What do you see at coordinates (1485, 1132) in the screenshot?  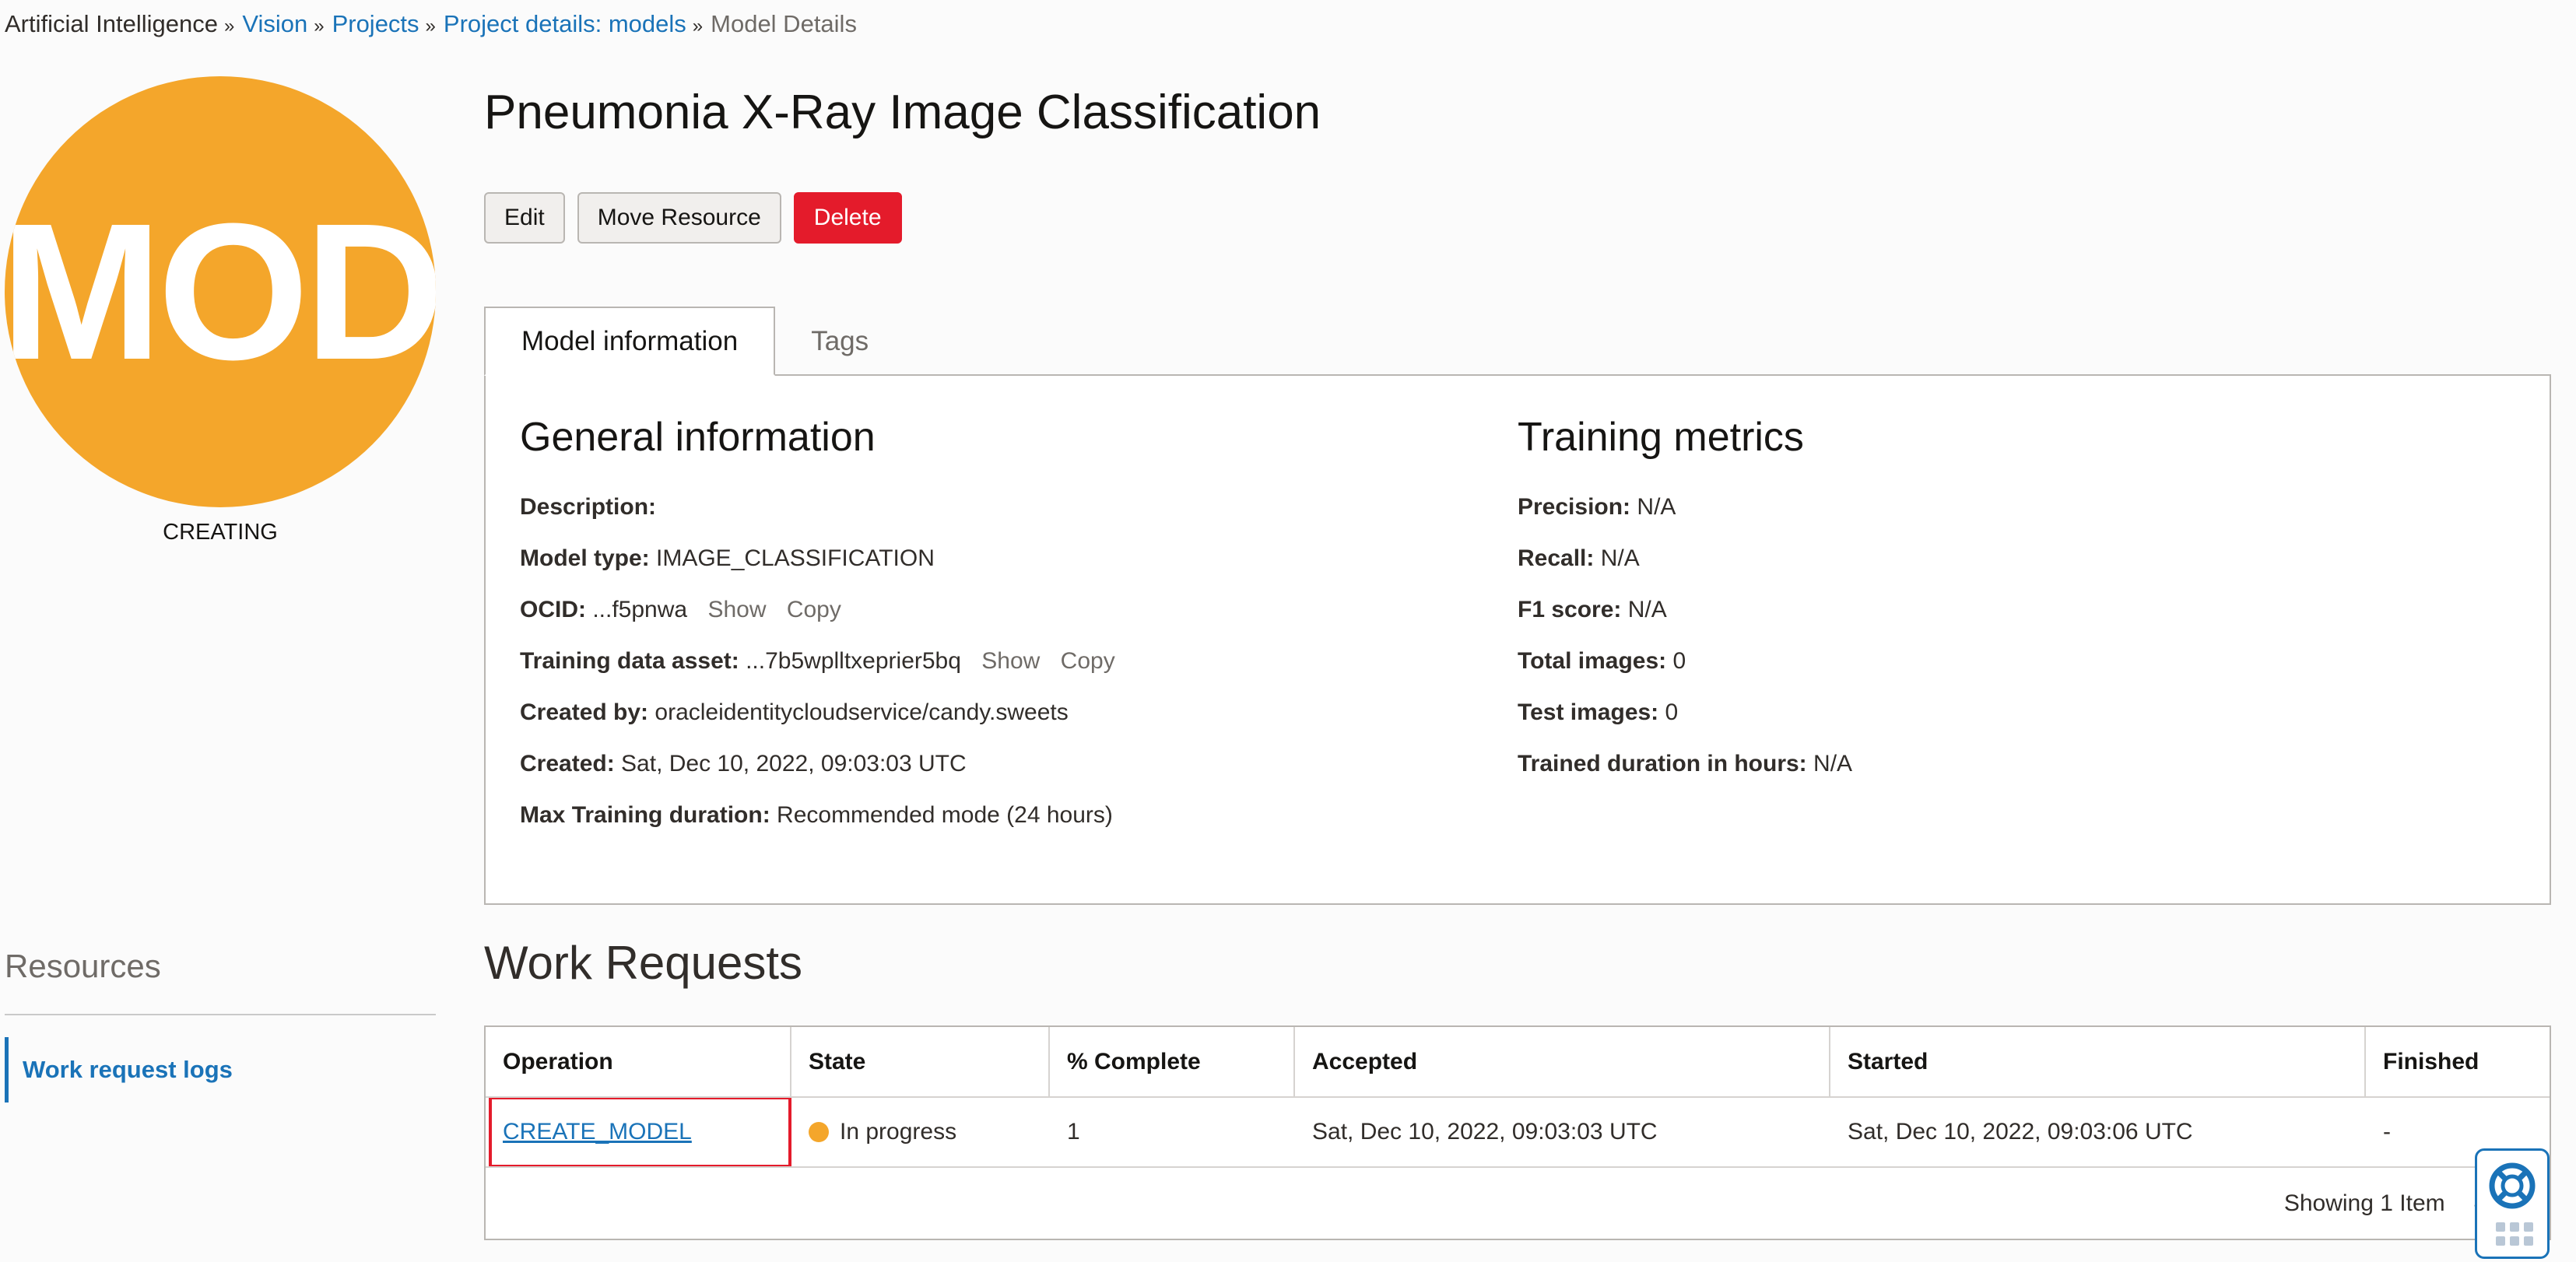 I see `accepted-cell: Sat, Dec 10, 2022, 09:03:03 UTC` at bounding box center [1485, 1132].